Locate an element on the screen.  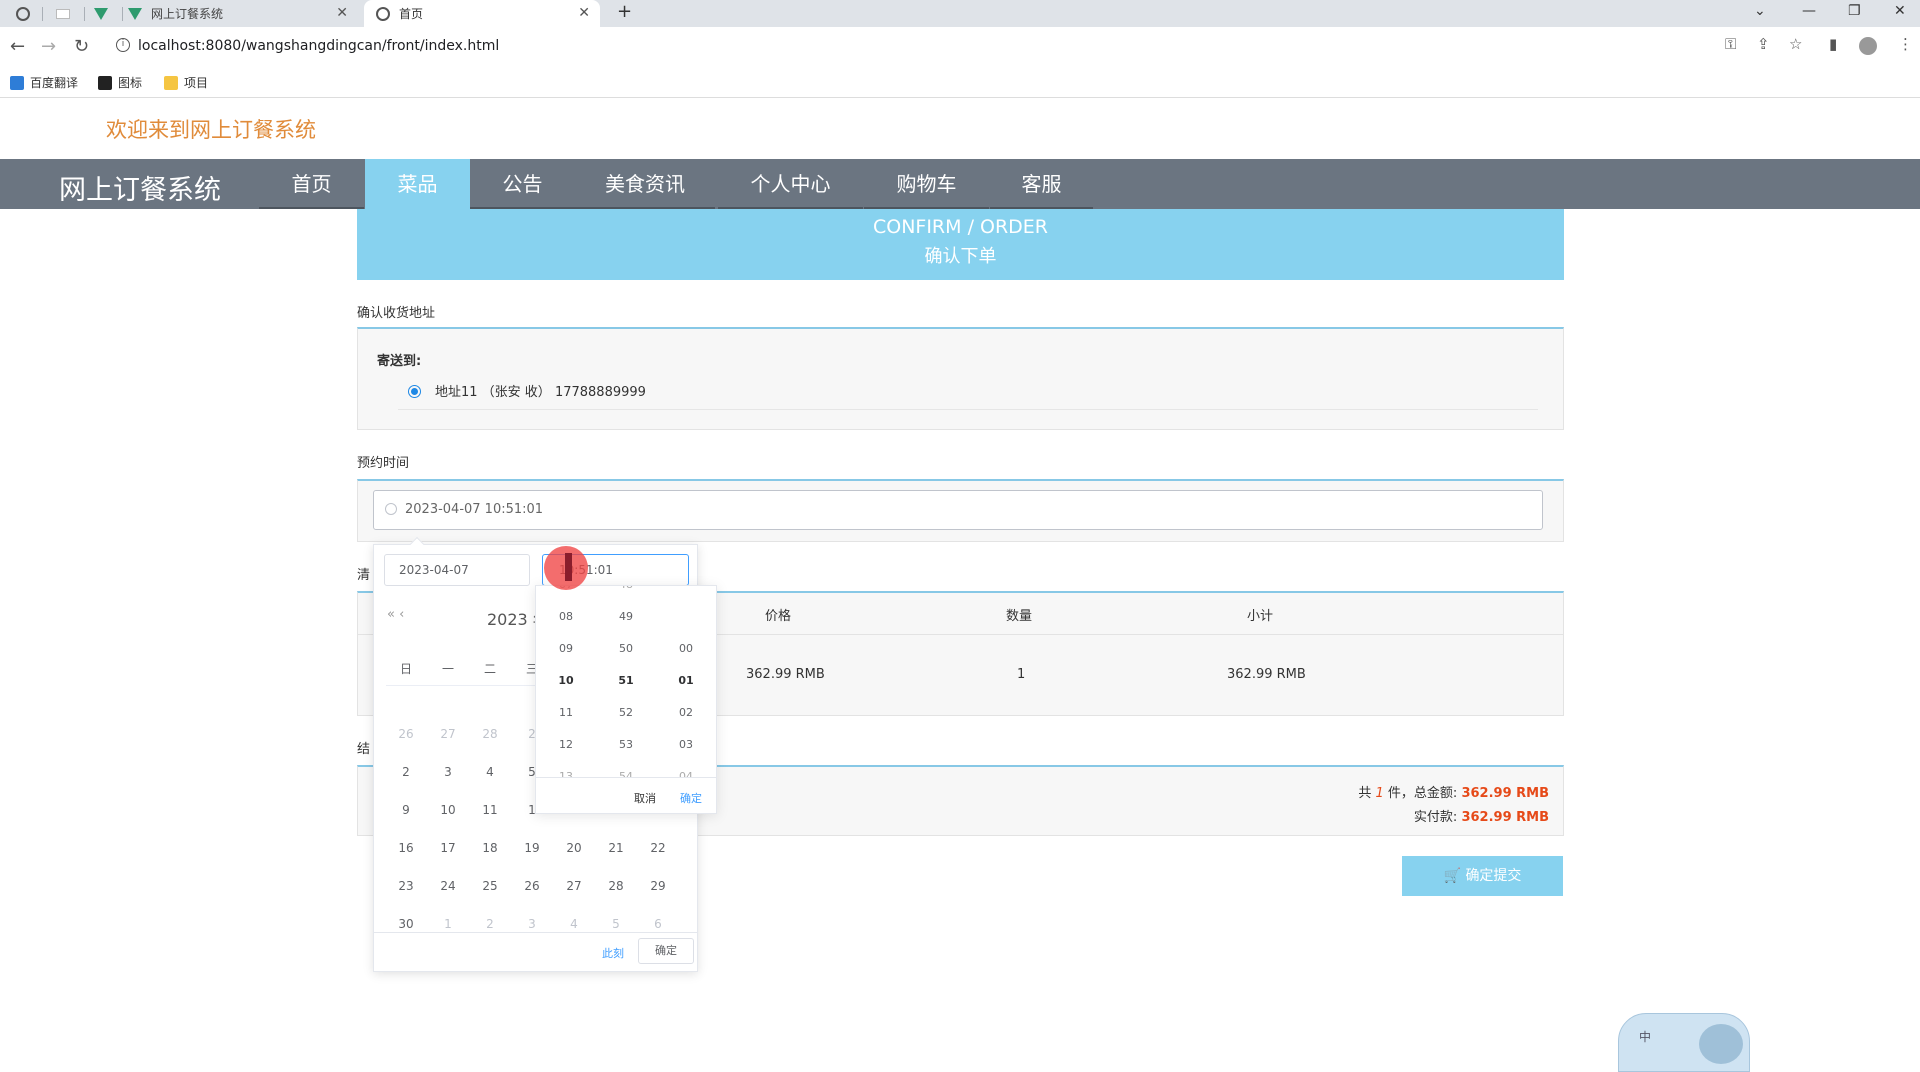
time-option: 08 is located at coordinates (566, 616).